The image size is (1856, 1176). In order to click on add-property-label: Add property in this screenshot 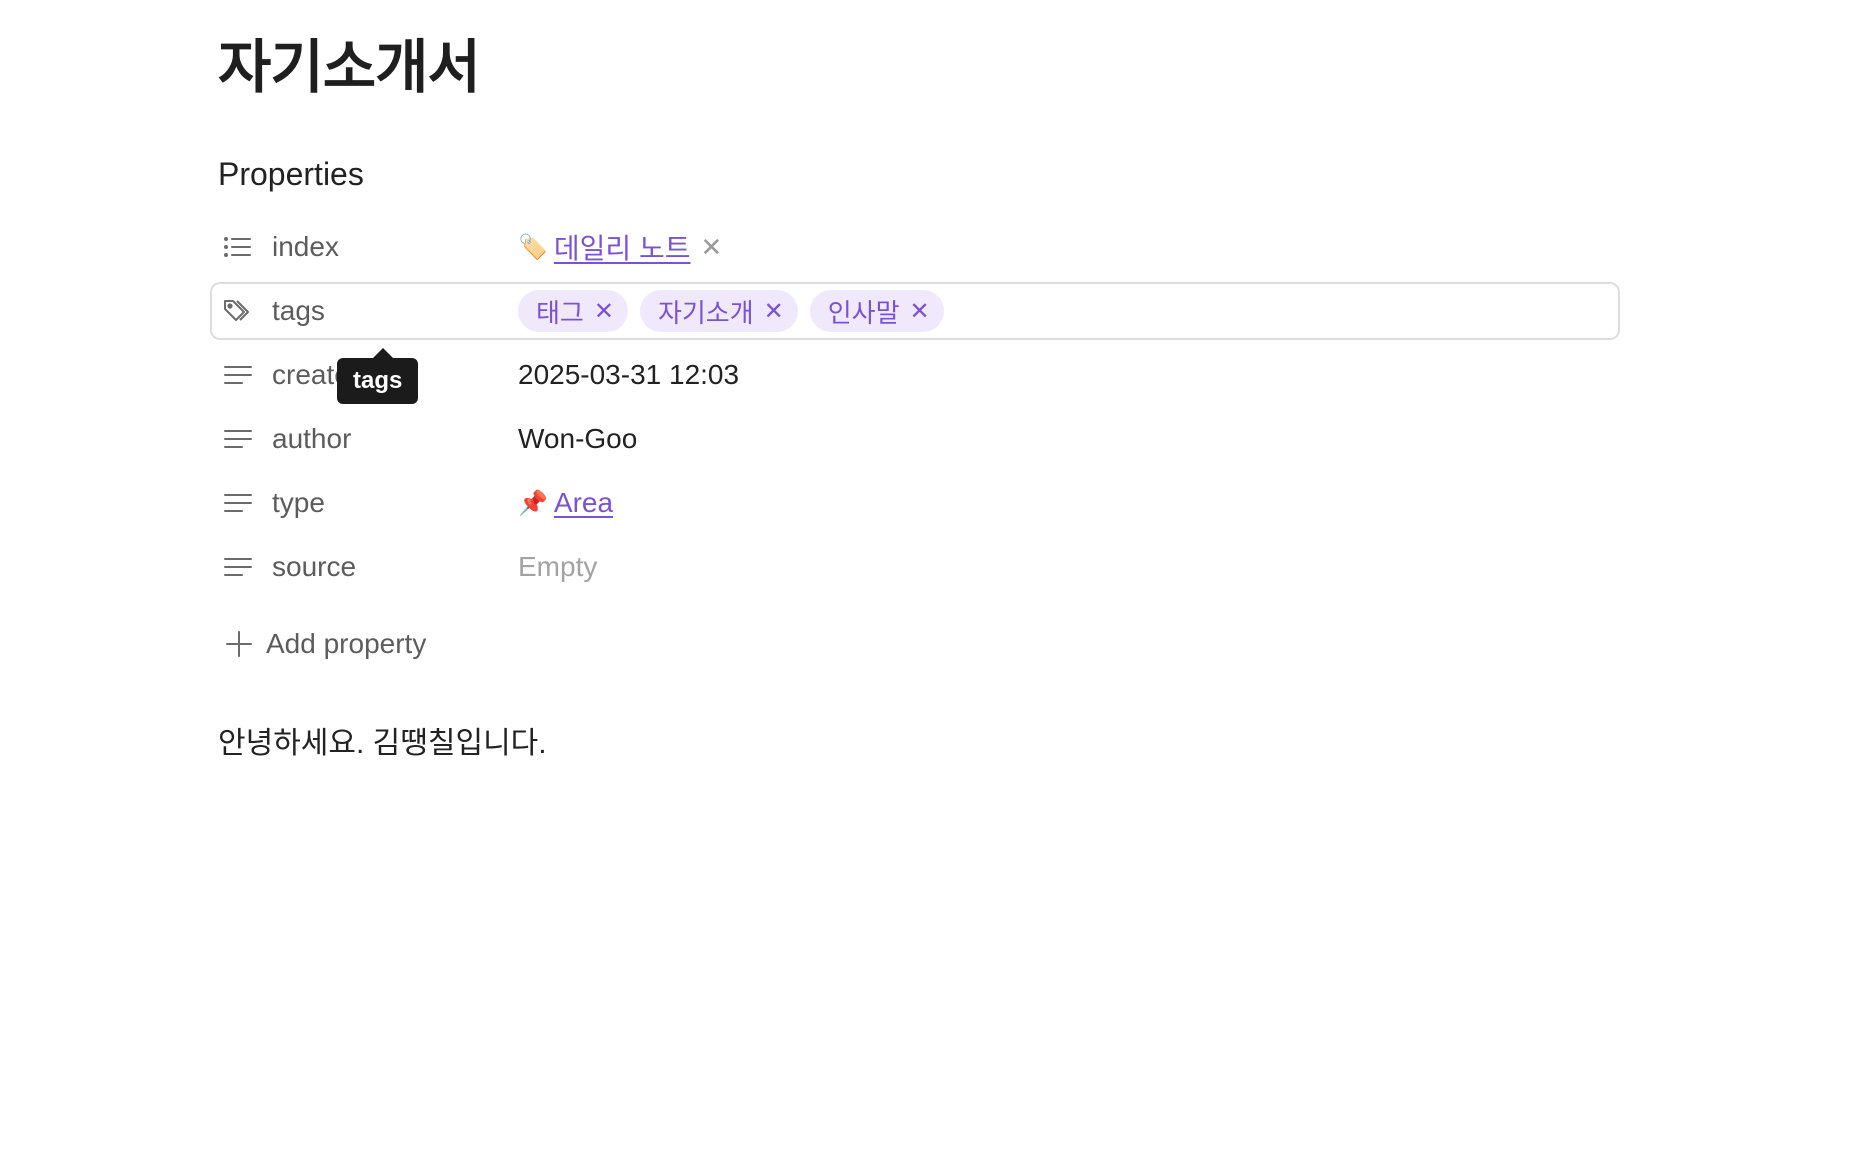, I will do `click(346, 643)`.